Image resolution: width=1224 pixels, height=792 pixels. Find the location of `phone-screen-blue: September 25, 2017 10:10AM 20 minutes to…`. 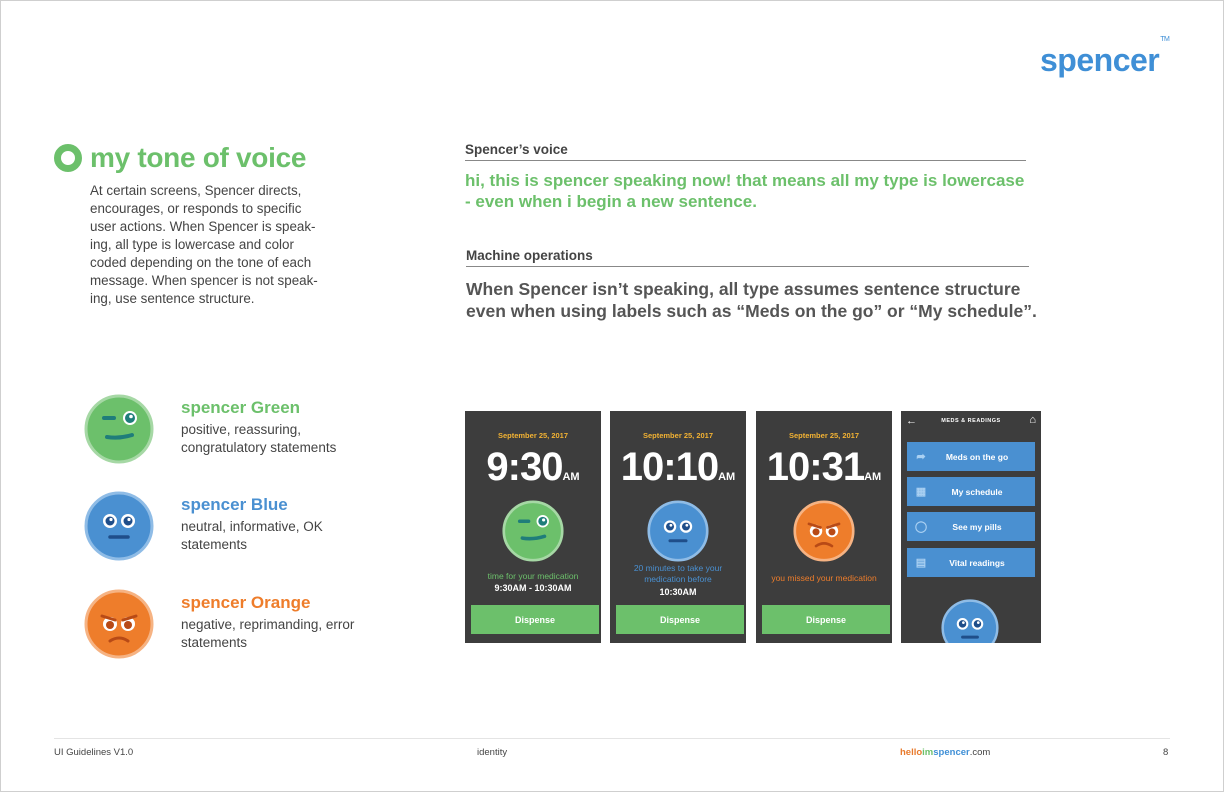

phone-screen-blue: September 25, 2017 10:10AM 20 minutes to… is located at coordinates (678, 527).